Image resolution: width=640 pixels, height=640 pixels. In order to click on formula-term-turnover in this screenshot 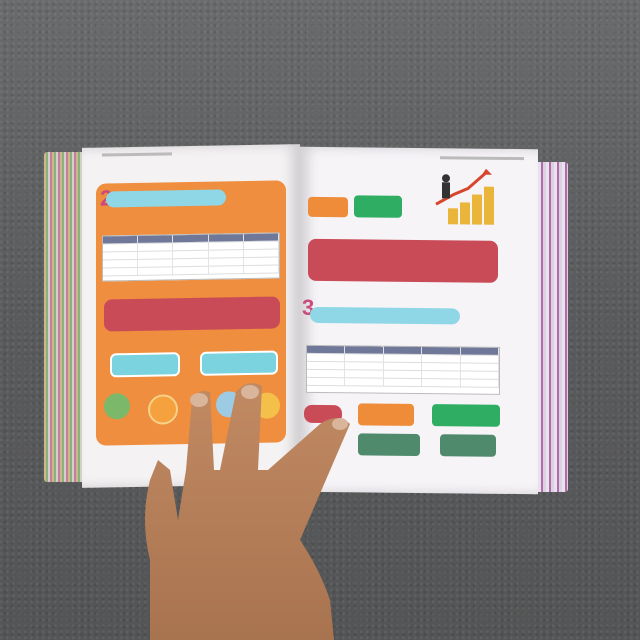, I will do `click(389, 445)`.